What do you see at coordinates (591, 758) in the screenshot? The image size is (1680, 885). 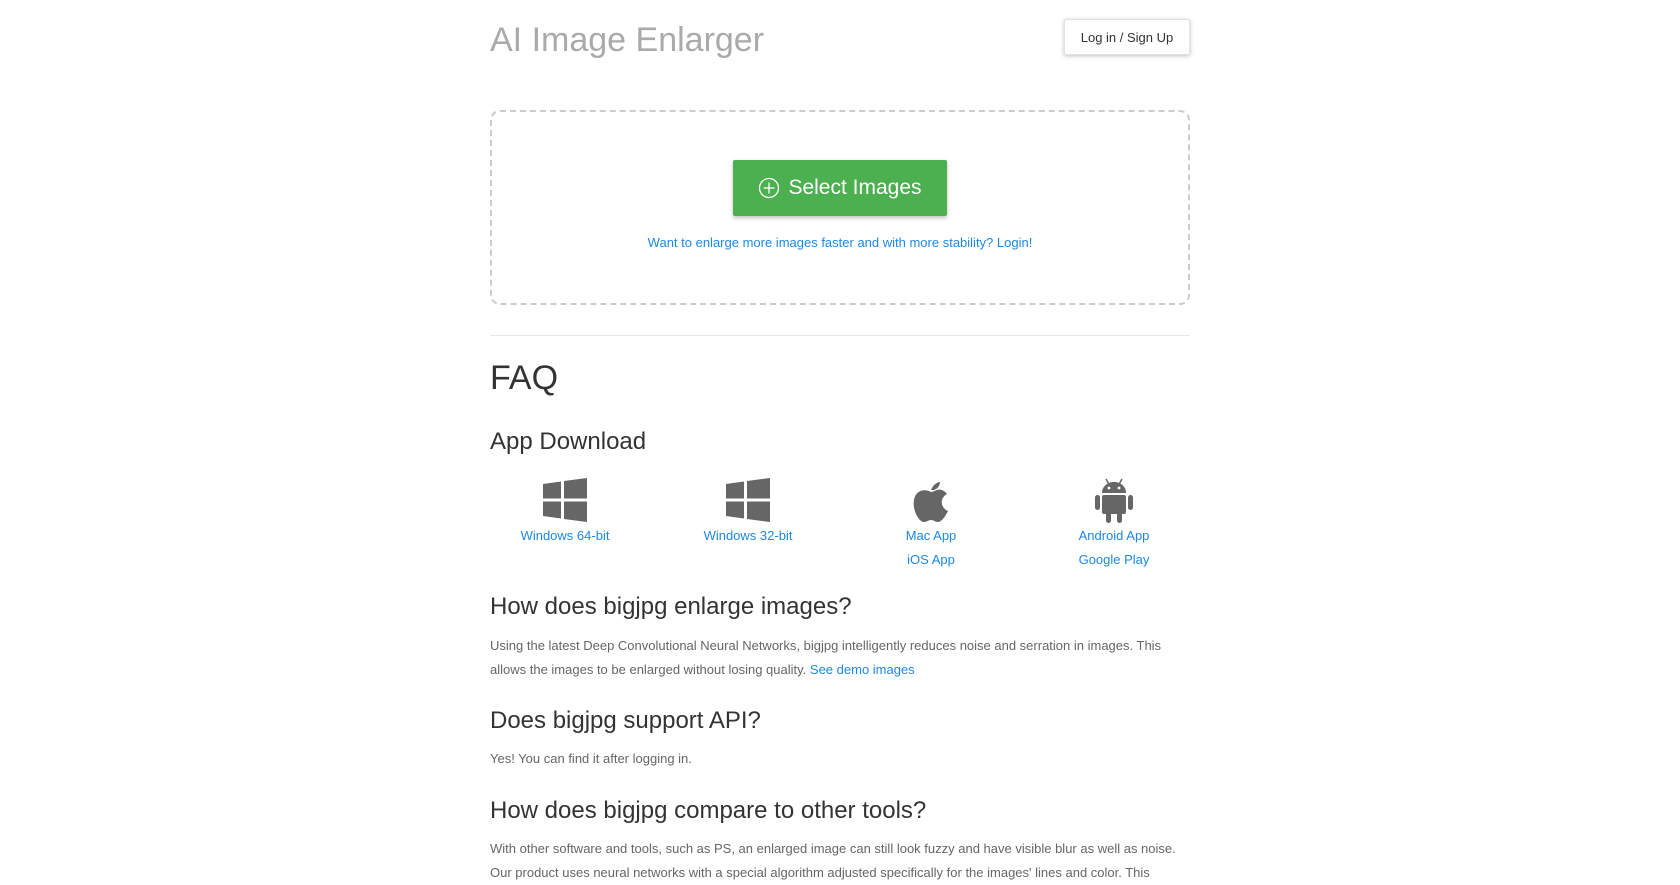 I see `faq-answer-api: Yes! You can find it after logging in.` at bounding box center [591, 758].